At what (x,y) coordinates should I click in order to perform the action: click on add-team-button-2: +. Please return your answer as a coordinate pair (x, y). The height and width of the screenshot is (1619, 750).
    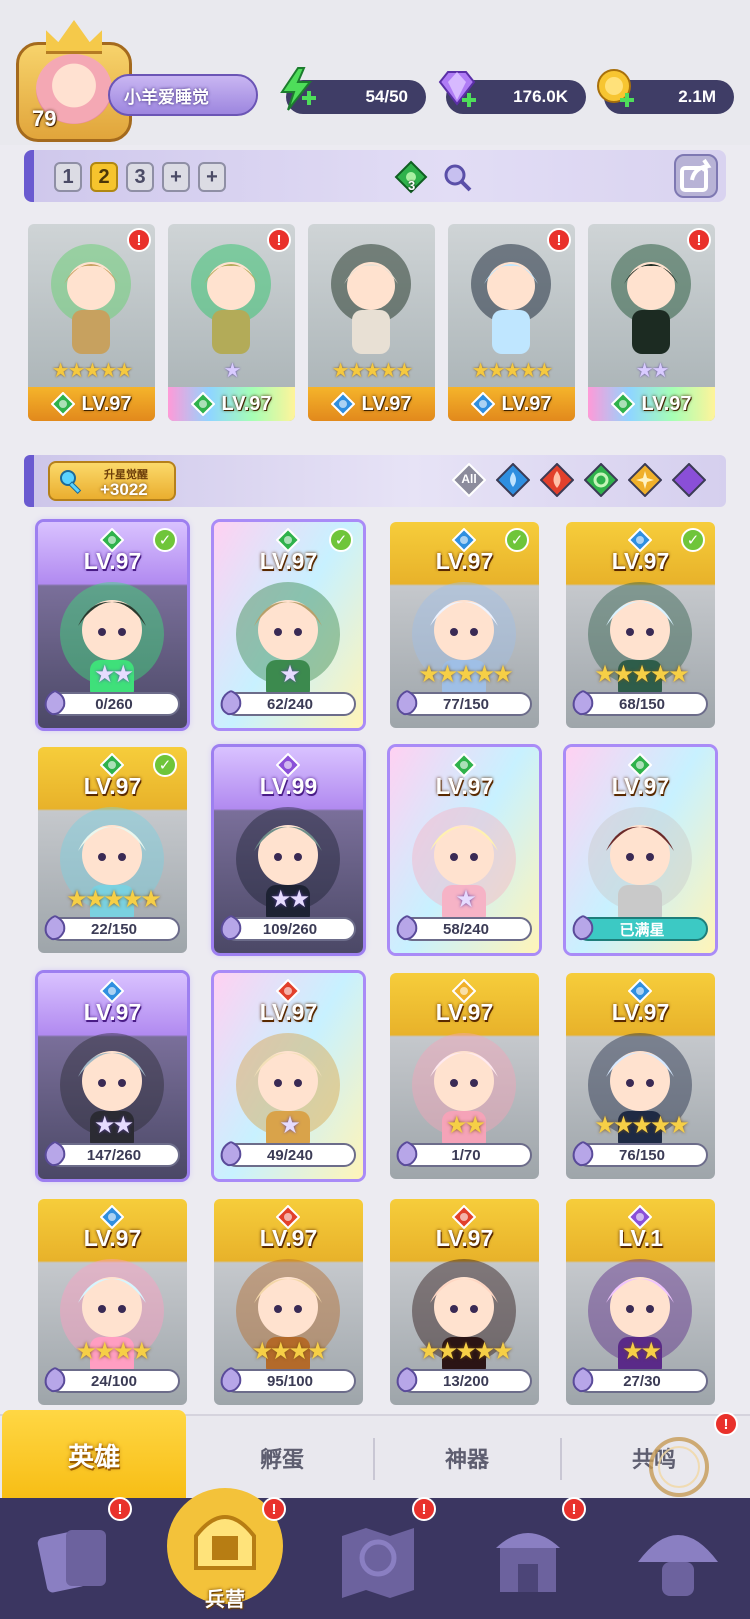
    Looking at the image, I should click on (212, 177).